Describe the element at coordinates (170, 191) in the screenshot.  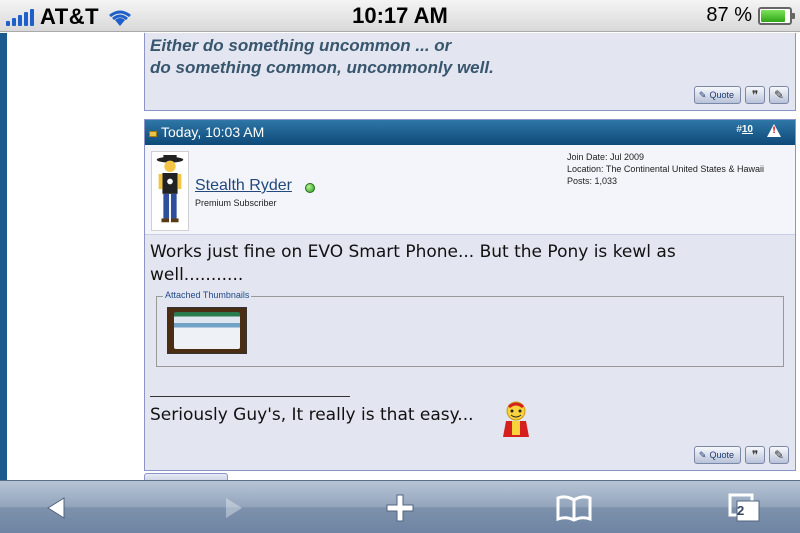
I see `avatar` at that location.